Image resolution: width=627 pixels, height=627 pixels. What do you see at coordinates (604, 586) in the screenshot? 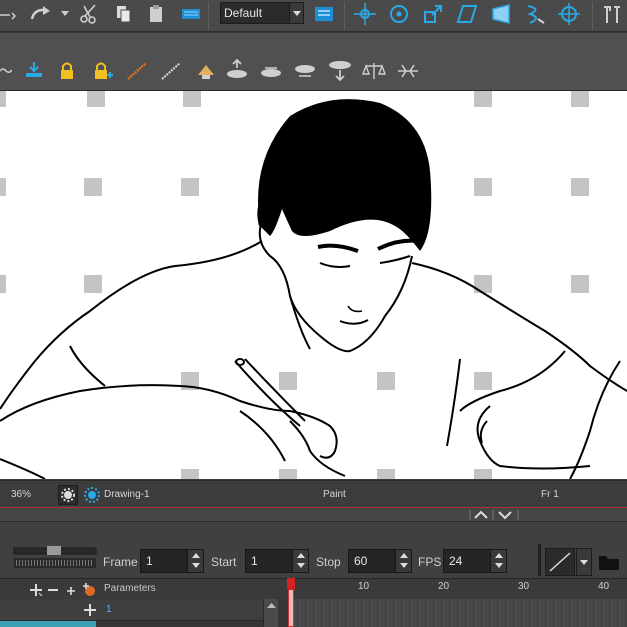
I see `ruler-mark: 40` at bounding box center [604, 586].